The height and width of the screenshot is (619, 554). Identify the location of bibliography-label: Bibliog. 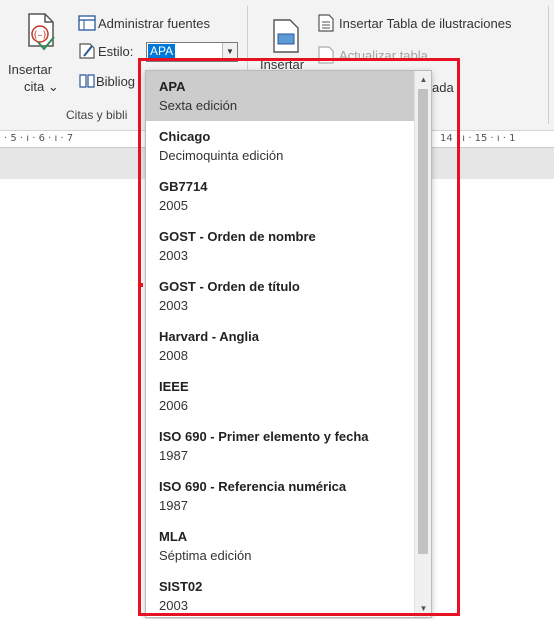
(116, 81).